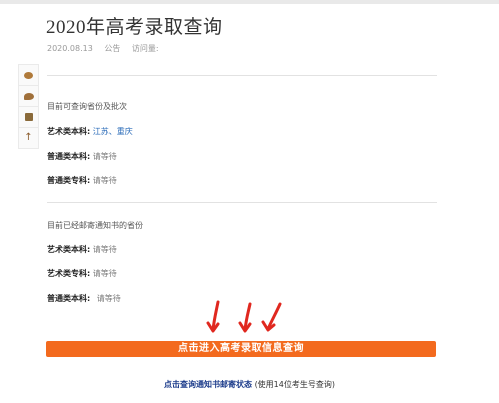 This screenshot has height=403, width=499. I want to click on view-count-label: 访问量:, so click(145, 48).